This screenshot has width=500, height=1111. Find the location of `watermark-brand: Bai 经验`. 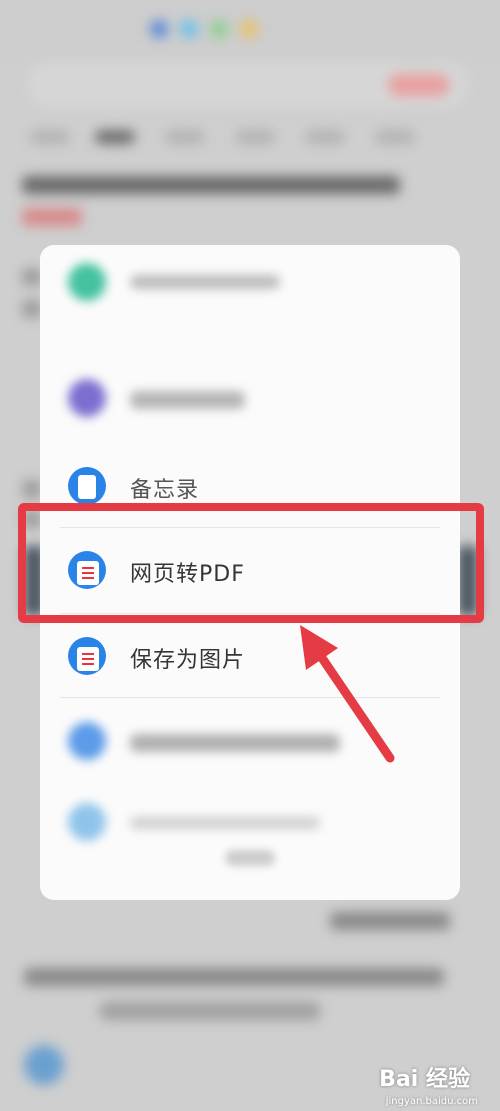

watermark-brand: Bai 经验 is located at coordinates (424, 1079).